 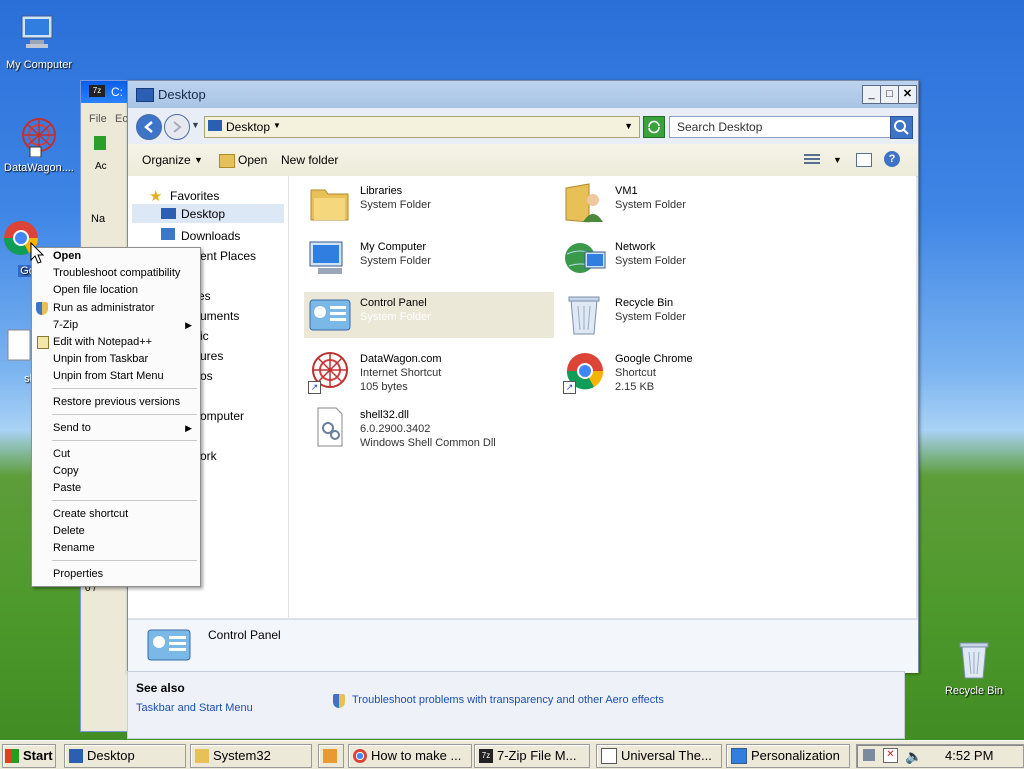 What do you see at coordinates (195, 125) in the screenshot?
I see `history-dropdown-icon: ▼` at bounding box center [195, 125].